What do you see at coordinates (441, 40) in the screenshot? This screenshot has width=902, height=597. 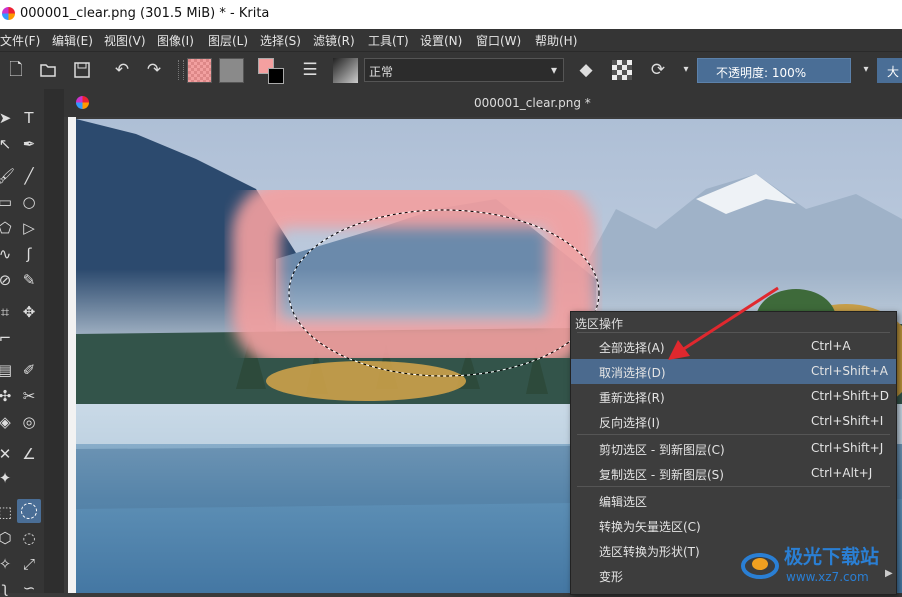 I see `menu-settings: 设置(N)` at bounding box center [441, 40].